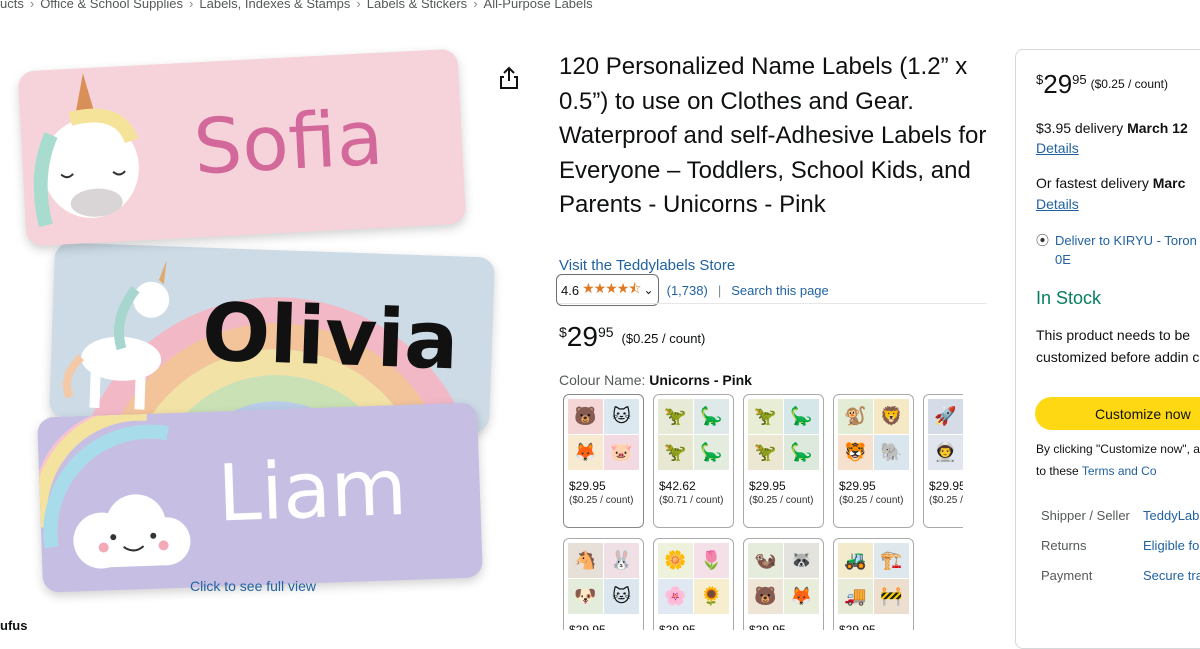 This screenshot has height=649, width=1200. I want to click on store-link: Visit the Teddylabels Store, so click(647, 265).